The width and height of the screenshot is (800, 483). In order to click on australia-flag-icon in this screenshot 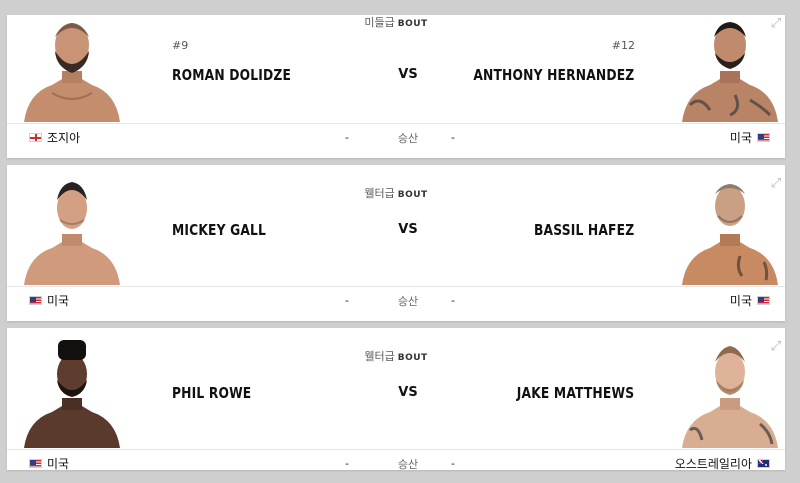, I will do `click(763, 463)`.